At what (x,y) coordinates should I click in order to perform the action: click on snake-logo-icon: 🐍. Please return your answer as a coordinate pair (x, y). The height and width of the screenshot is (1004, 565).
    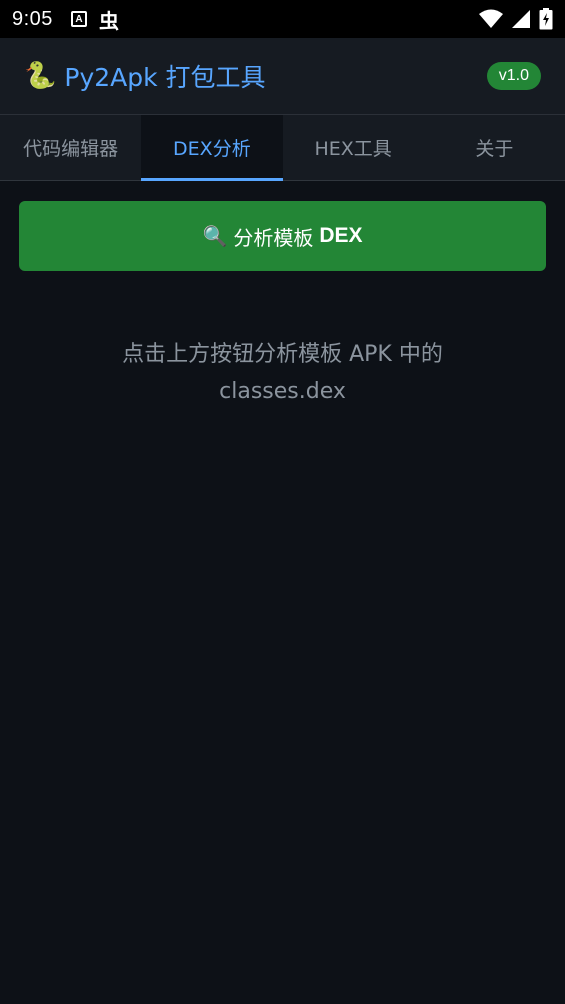
    Looking at the image, I should click on (40, 76).